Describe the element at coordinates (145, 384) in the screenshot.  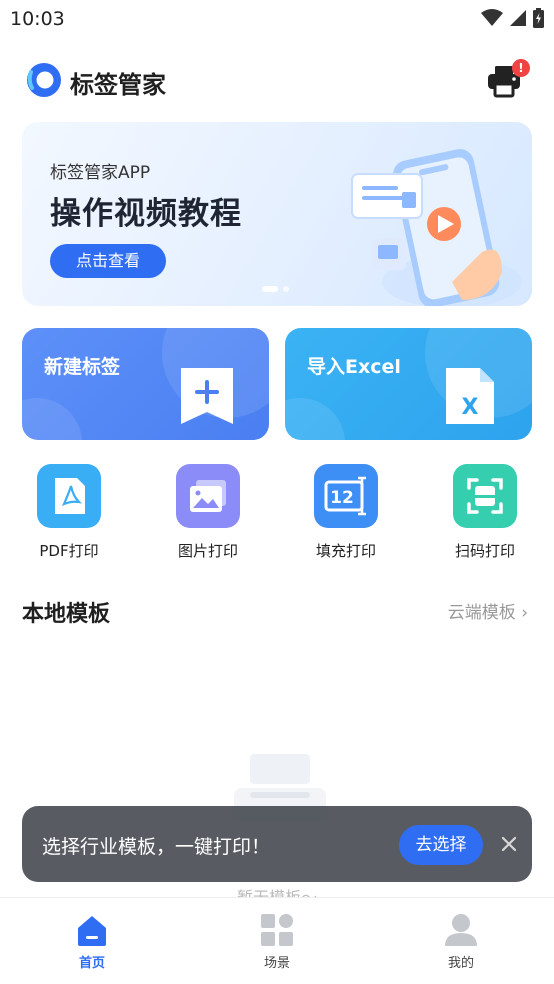
I see `new-label-card: 新建标签` at that location.